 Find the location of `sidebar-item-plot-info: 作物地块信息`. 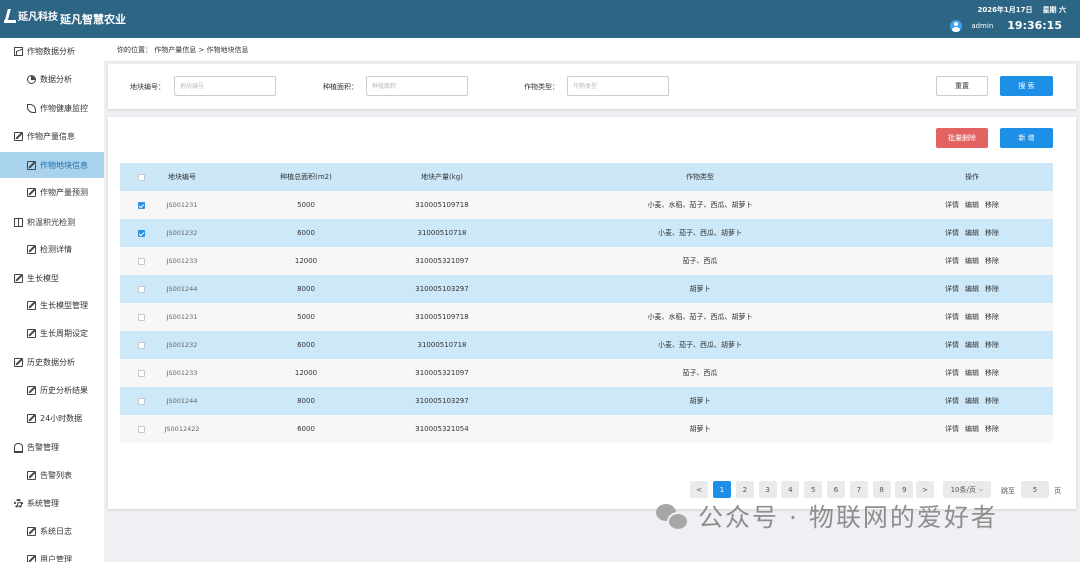

sidebar-item-plot-info: 作物地块信息 is located at coordinates (52, 165).